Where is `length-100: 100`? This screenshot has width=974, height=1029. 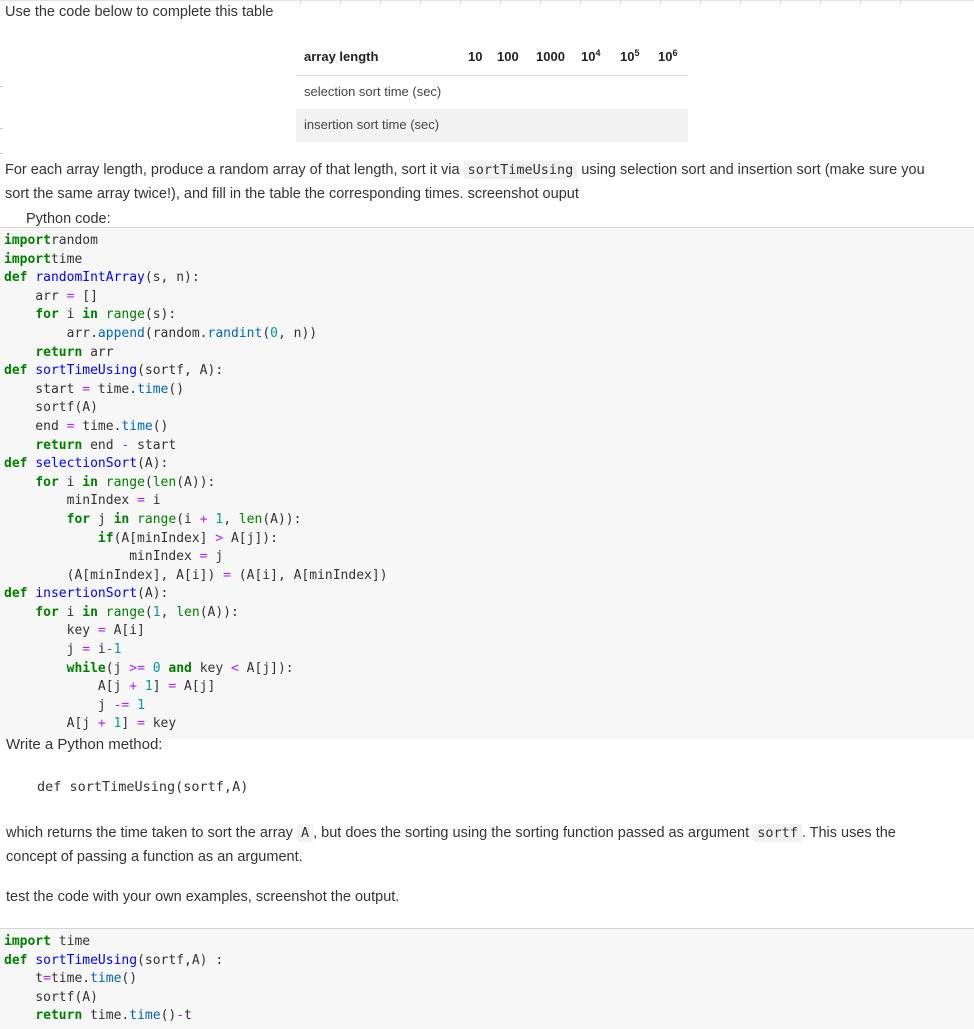 length-100: 100 is located at coordinates (508, 56).